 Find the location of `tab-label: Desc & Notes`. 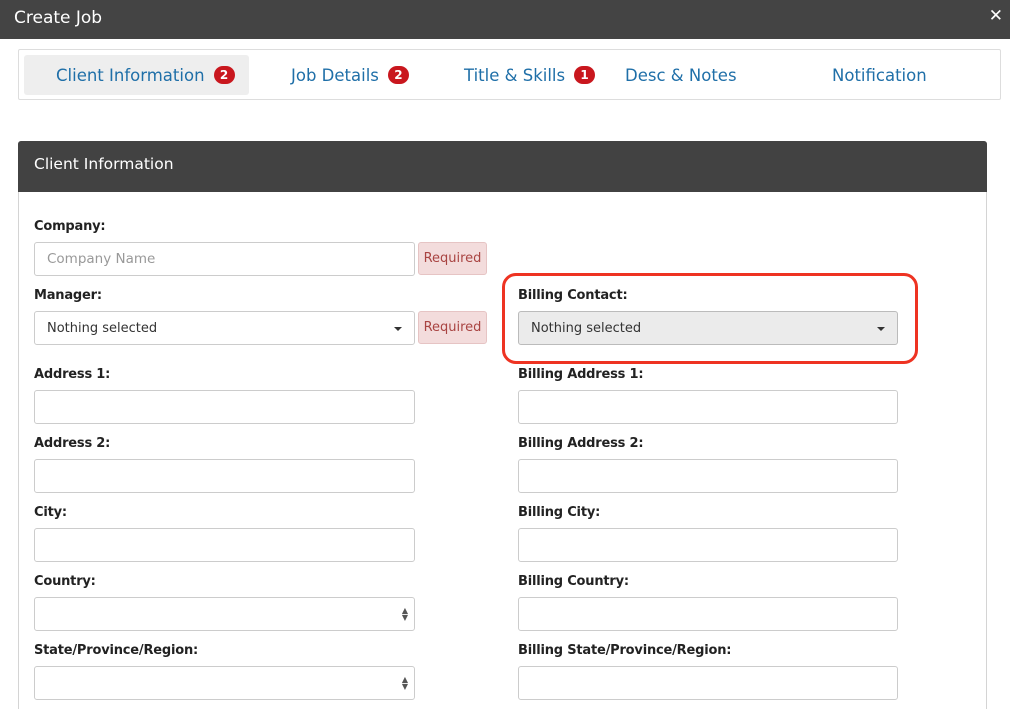

tab-label: Desc & Notes is located at coordinates (681, 75).